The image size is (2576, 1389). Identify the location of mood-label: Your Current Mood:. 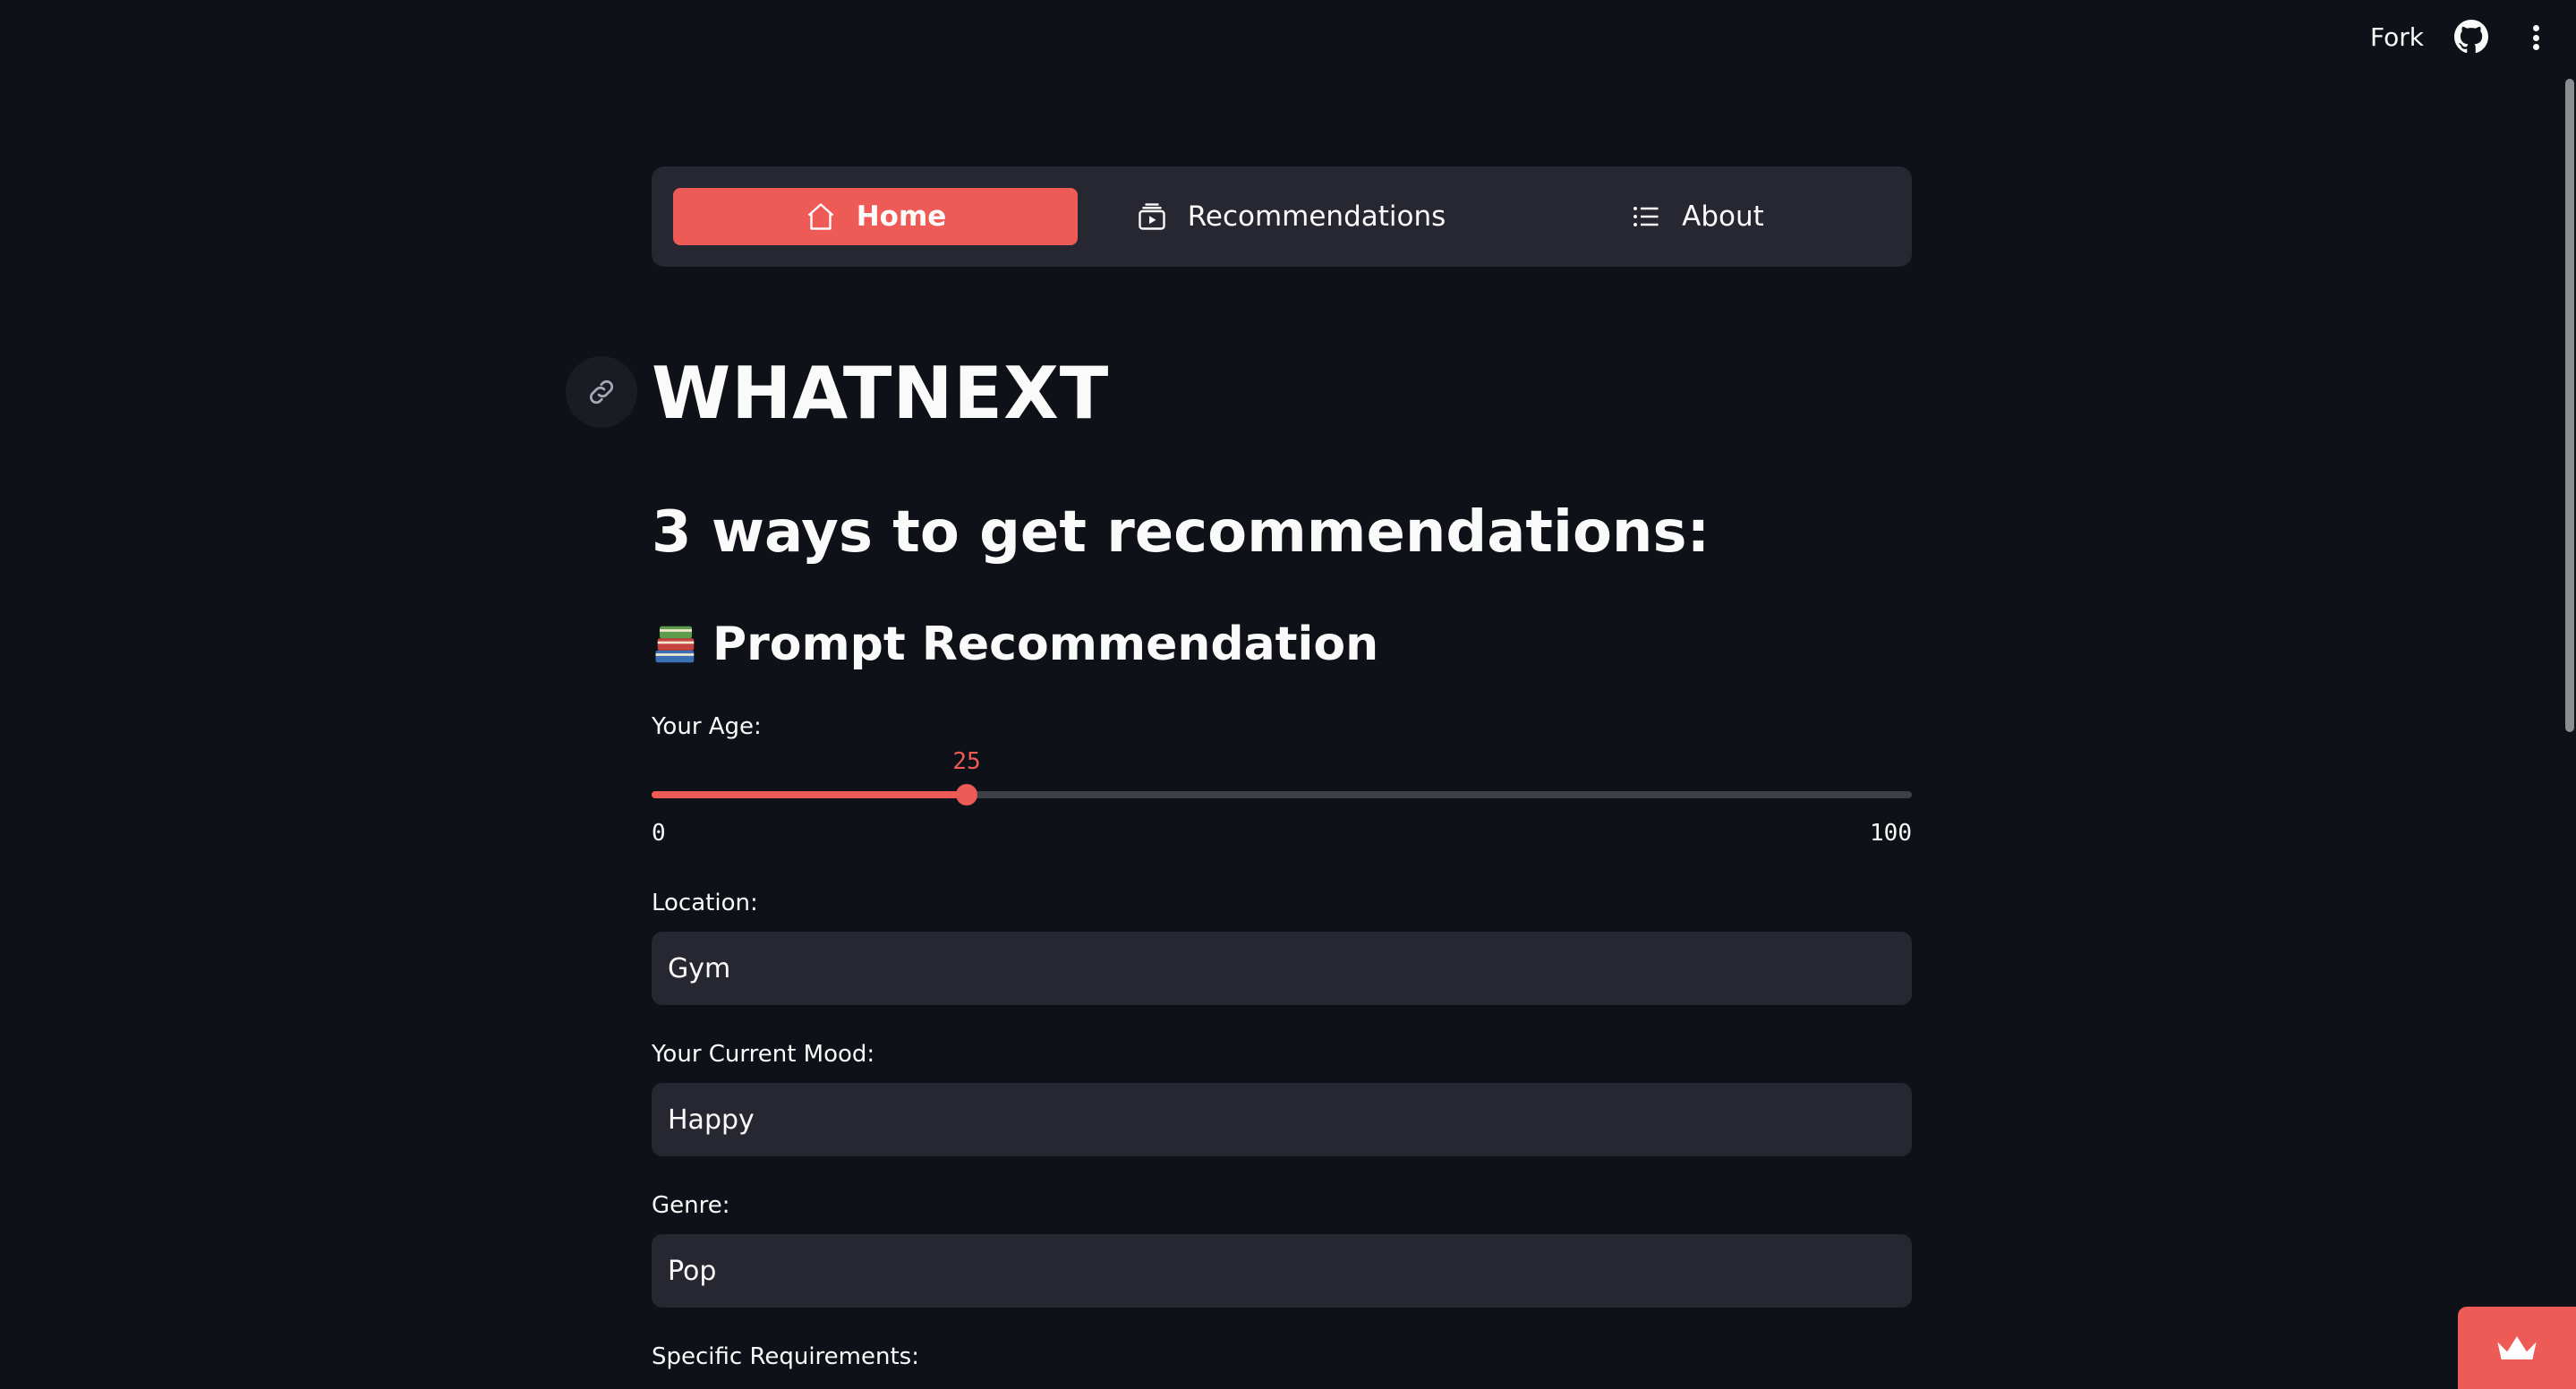
(763, 1054).